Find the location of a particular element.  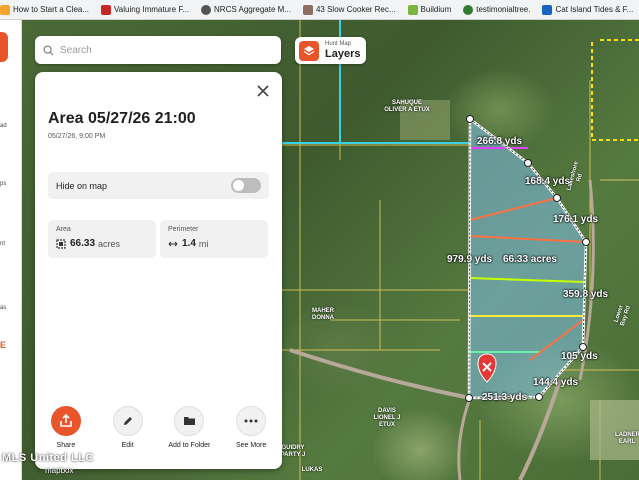

area-stat-value: 66.33 is located at coordinates (83, 243).